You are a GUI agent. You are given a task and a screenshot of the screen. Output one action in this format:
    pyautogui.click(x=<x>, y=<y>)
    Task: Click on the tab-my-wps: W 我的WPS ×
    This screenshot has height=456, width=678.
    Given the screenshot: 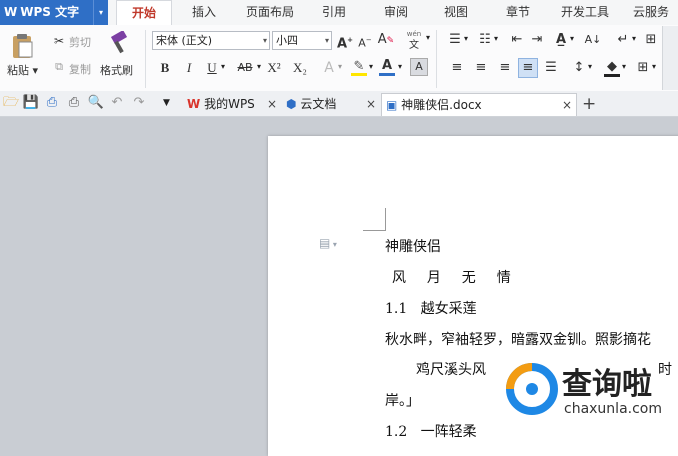 What is the action you would take?
    pyautogui.click(x=232, y=104)
    